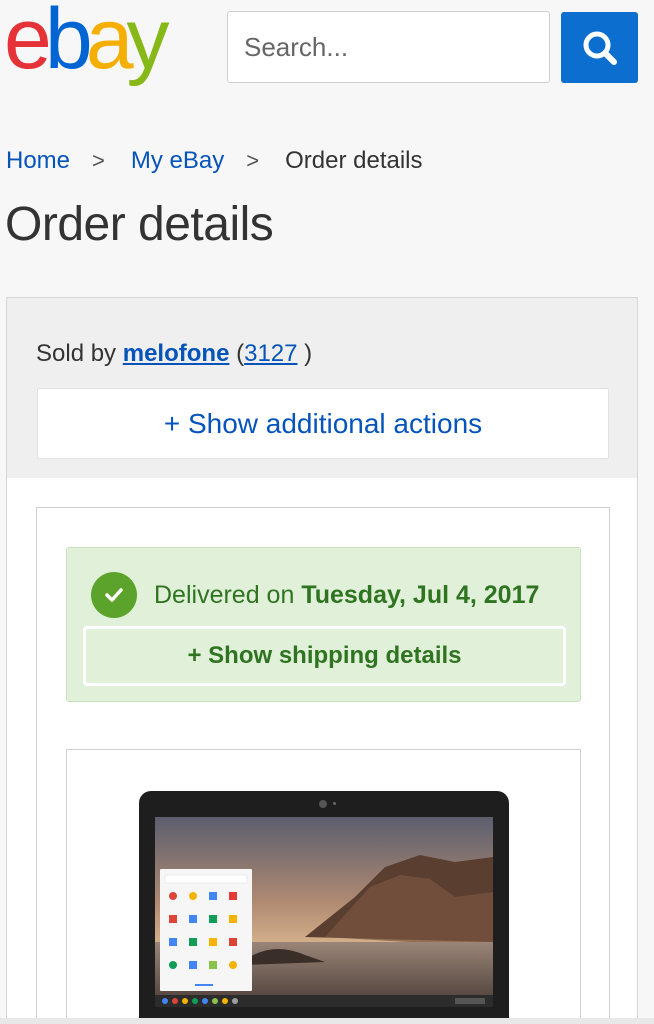  I want to click on delivery-status-text: Delivered on Tuesday, Jul 4, 2017, so click(346, 595).